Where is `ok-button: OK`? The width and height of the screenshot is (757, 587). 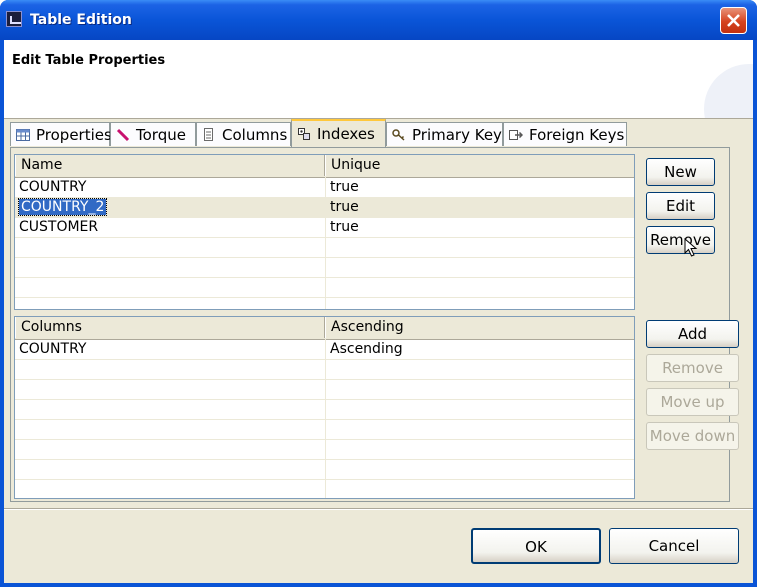 ok-button: OK is located at coordinates (536, 546).